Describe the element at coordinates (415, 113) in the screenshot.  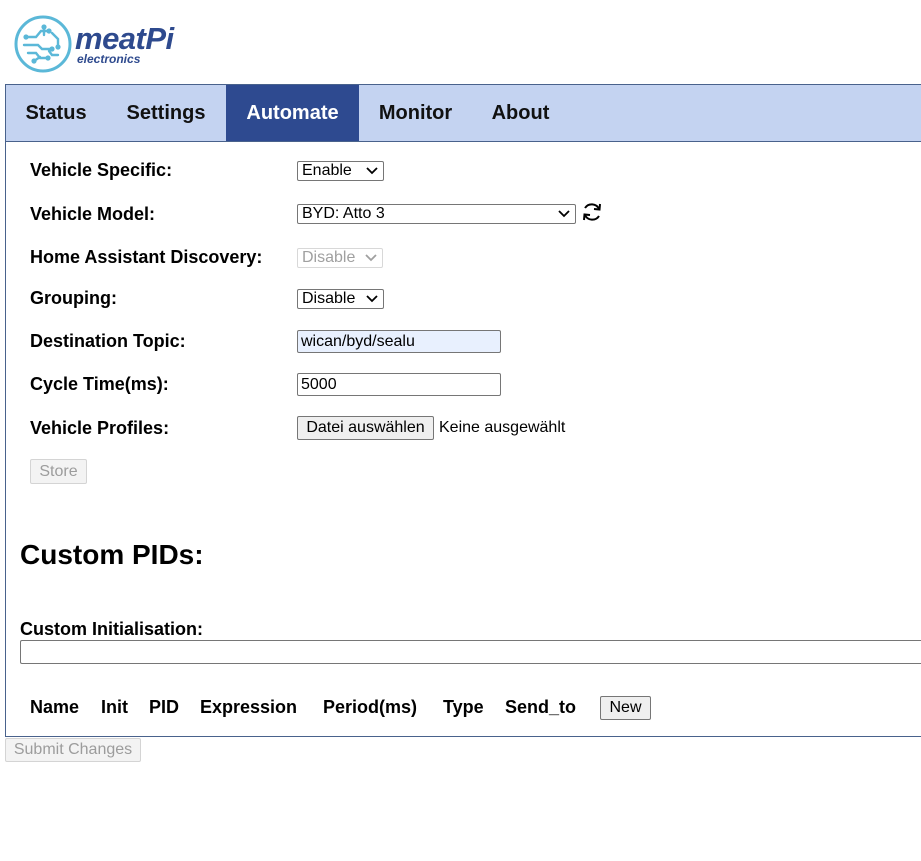
I see `tab-monitor: Monitor` at that location.